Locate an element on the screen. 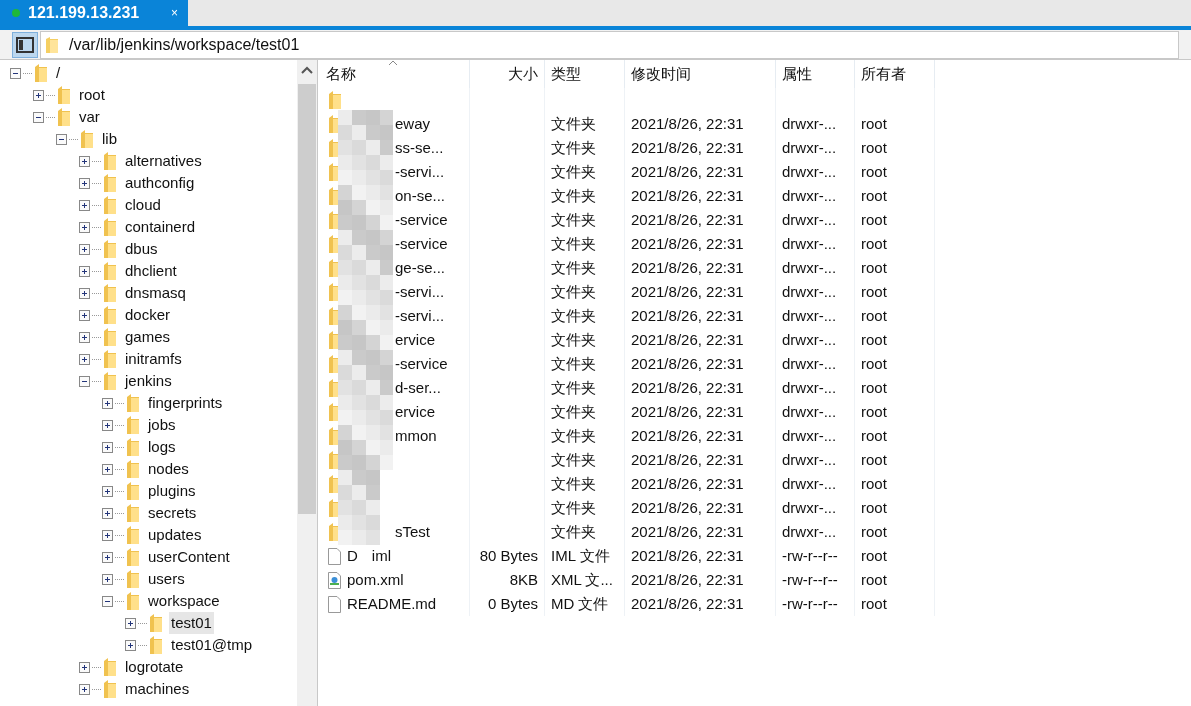  tree-item: var is located at coordinates (89, 117).